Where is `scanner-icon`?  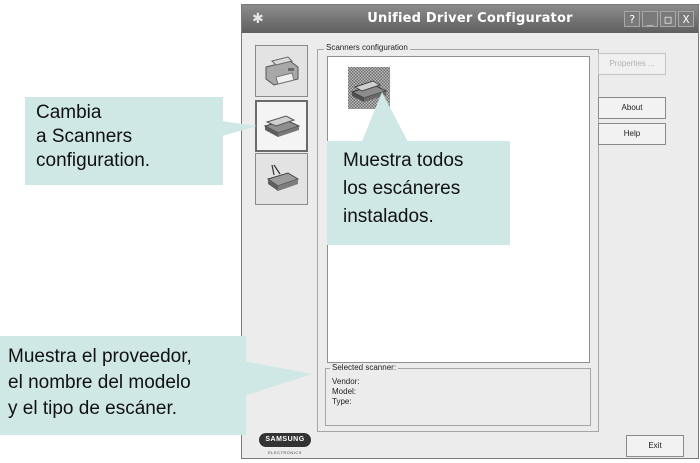 scanner-icon is located at coordinates (281, 126).